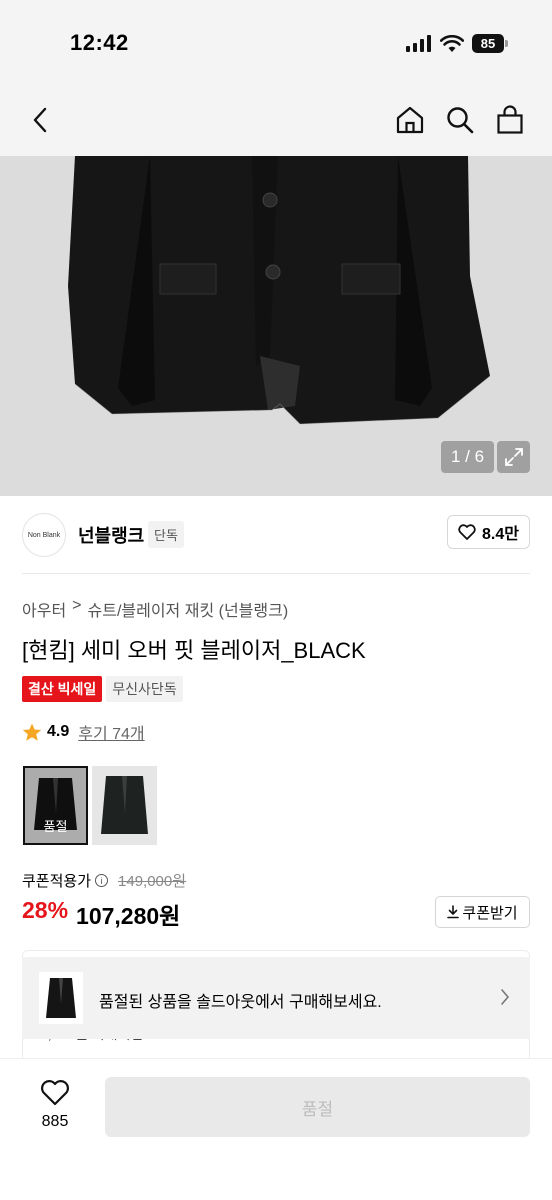 Image resolution: width=552 pixels, height=1200 pixels. Describe the element at coordinates (194, 650) in the screenshot. I see `product-title: [현킴] 세미 오버 핏 블레이저_BLACK` at that location.